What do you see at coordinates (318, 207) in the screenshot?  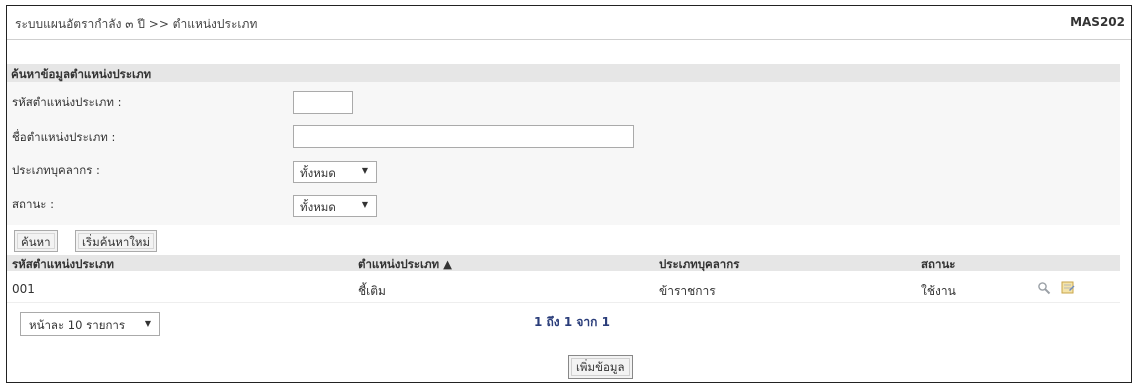 I see `status-value: ทั้งหมด` at bounding box center [318, 207].